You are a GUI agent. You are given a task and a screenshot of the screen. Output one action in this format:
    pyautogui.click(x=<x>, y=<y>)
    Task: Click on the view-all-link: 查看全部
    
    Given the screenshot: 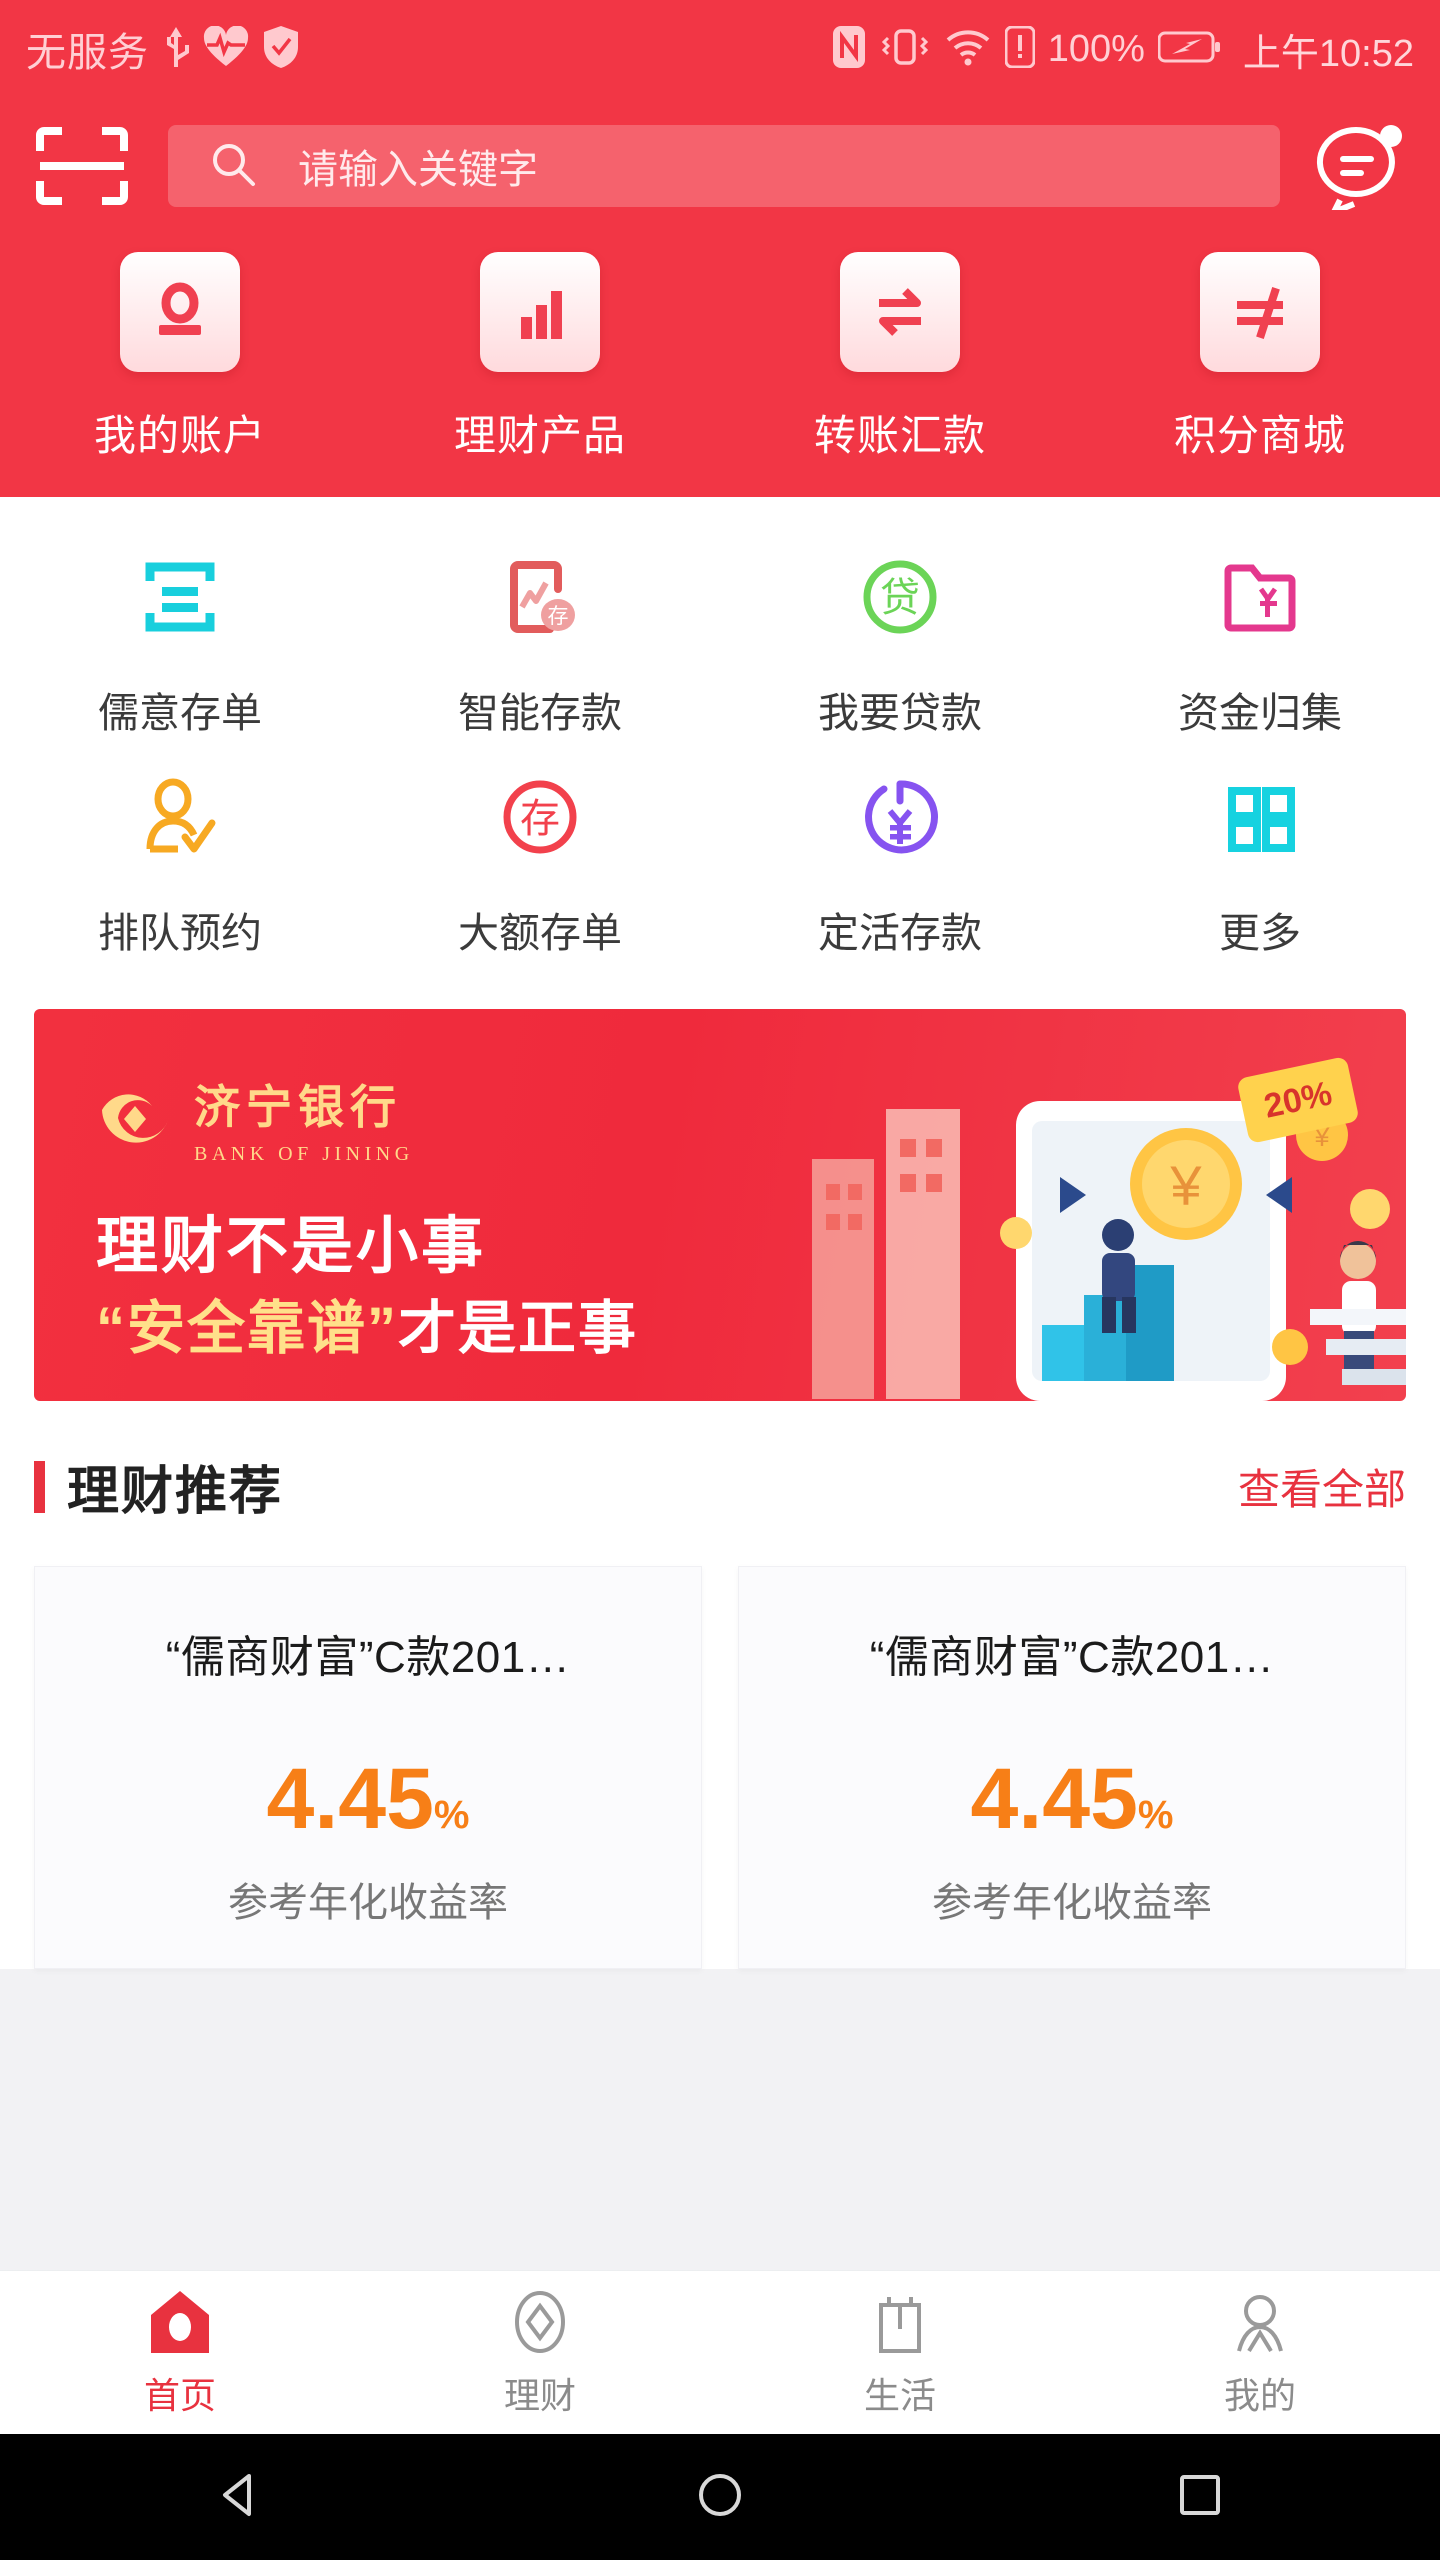 What is the action you would take?
    pyautogui.click(x=1322, y=1486)
    